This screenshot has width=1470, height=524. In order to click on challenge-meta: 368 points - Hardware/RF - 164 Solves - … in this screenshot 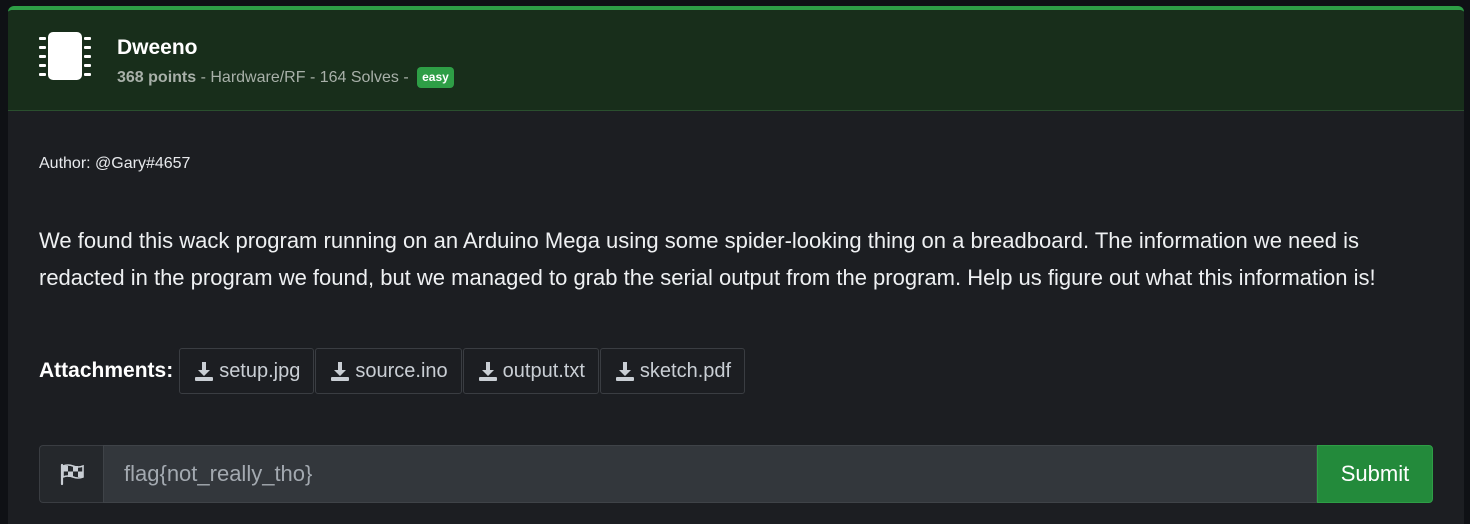, I will do `click(285, 77)`.